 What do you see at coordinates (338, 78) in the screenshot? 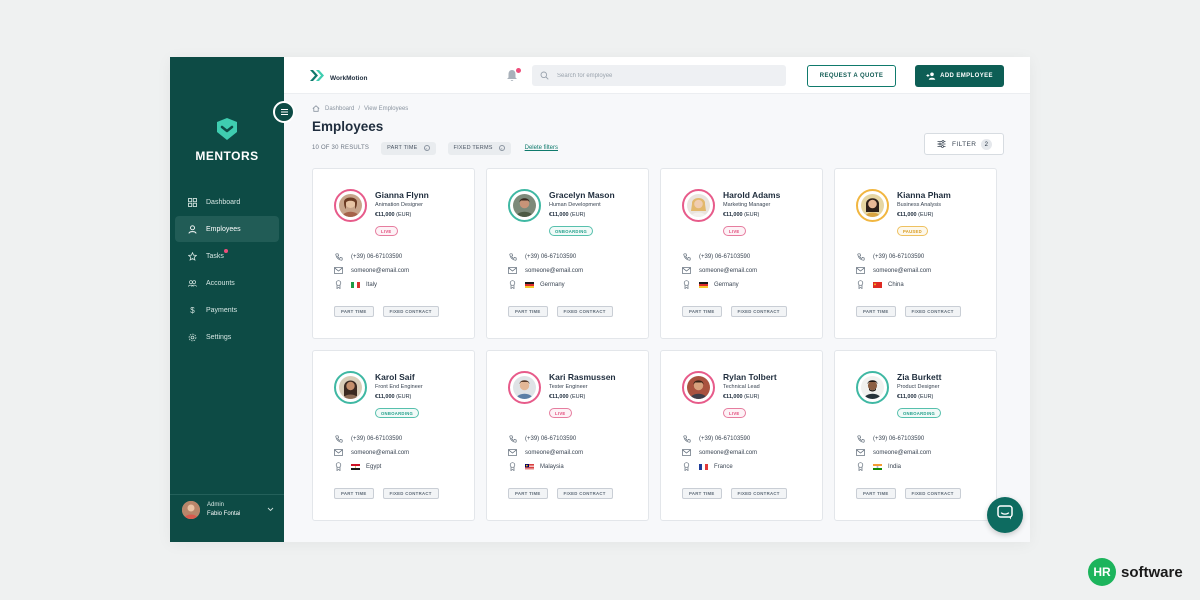
I see `workmotion-logo: WorkMotion` at bounding box center [338, 78].